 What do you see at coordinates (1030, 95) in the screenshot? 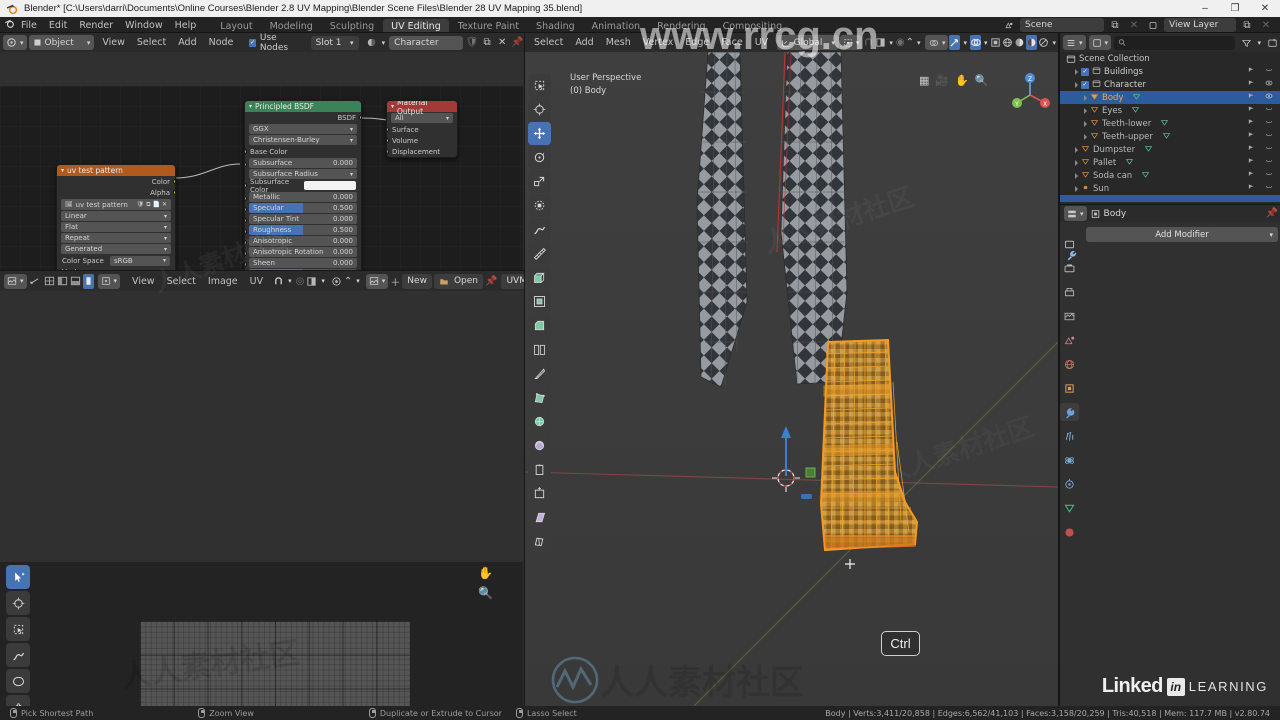
I see `axis-gizmo: Z X Y` at bounding box center [1030, 95].